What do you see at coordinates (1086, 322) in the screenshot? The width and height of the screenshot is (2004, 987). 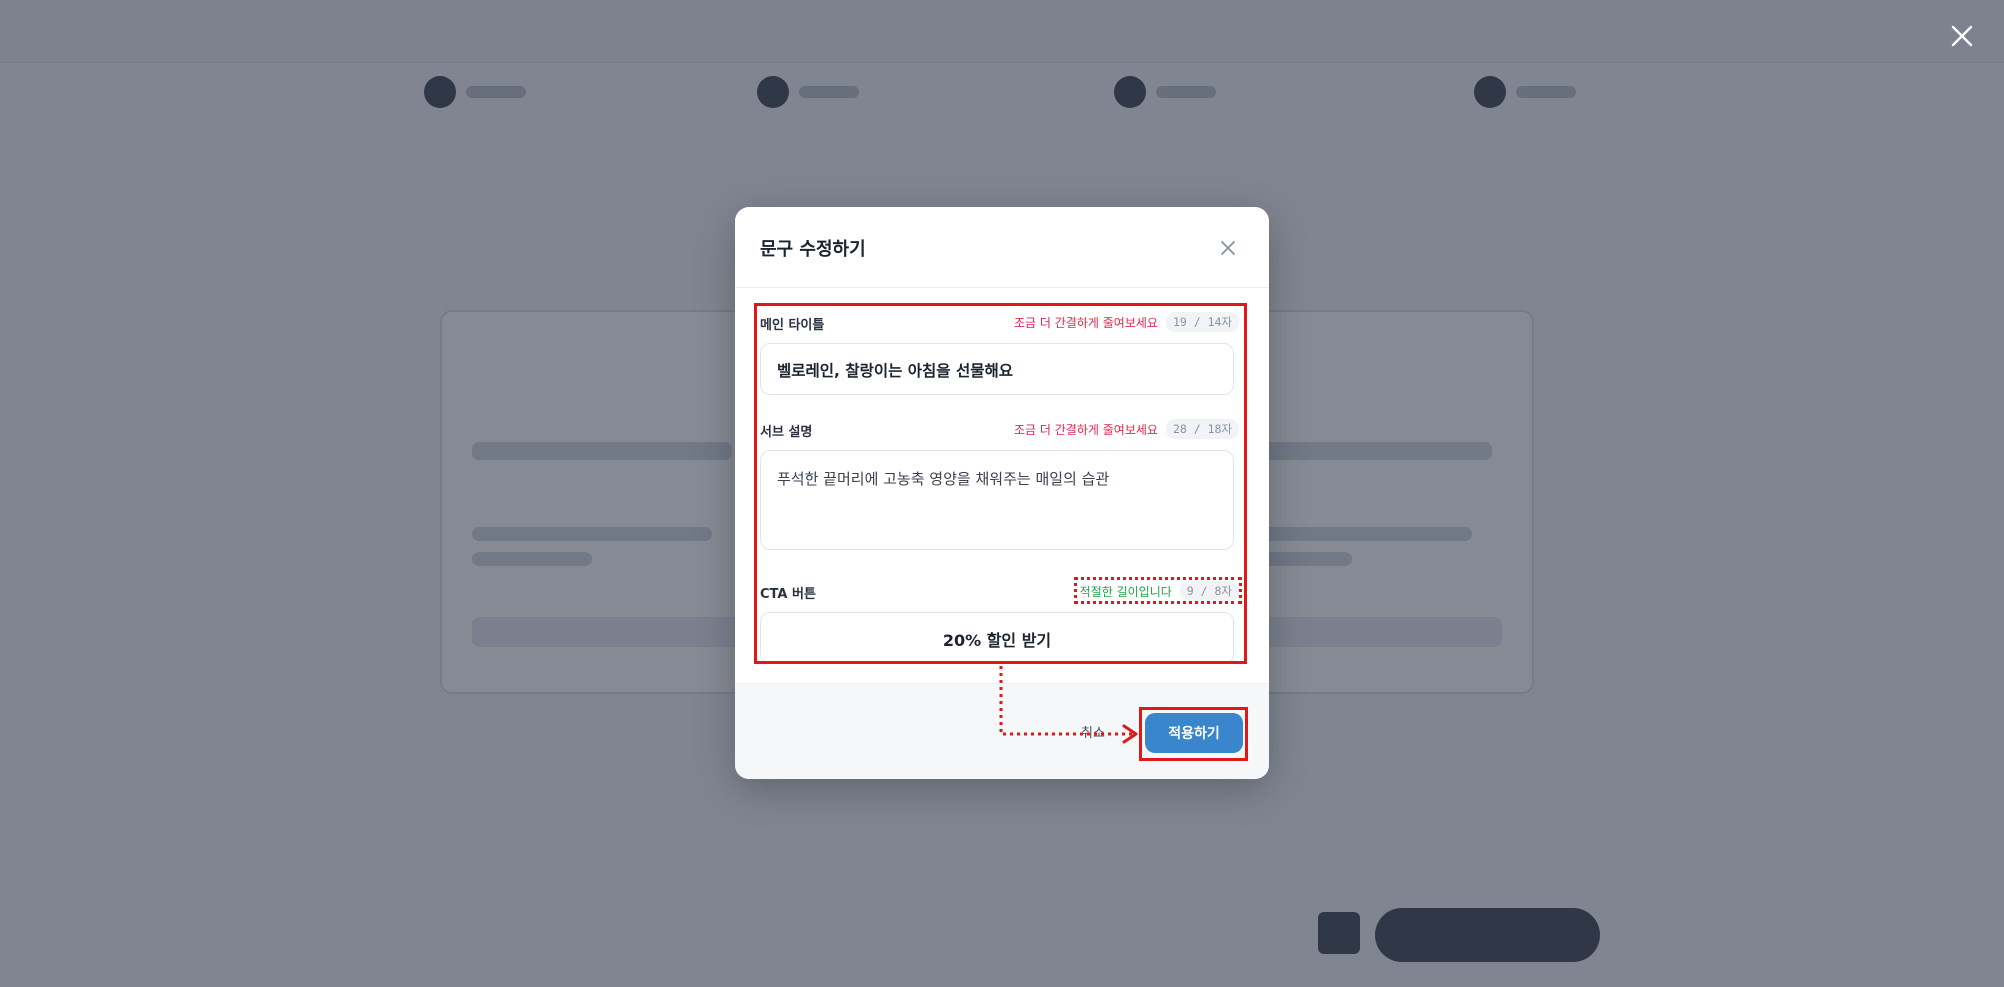 I see `main-title-hint: 조금 더 간결하게 줄여보세요` at bounding box center [1086, 322].